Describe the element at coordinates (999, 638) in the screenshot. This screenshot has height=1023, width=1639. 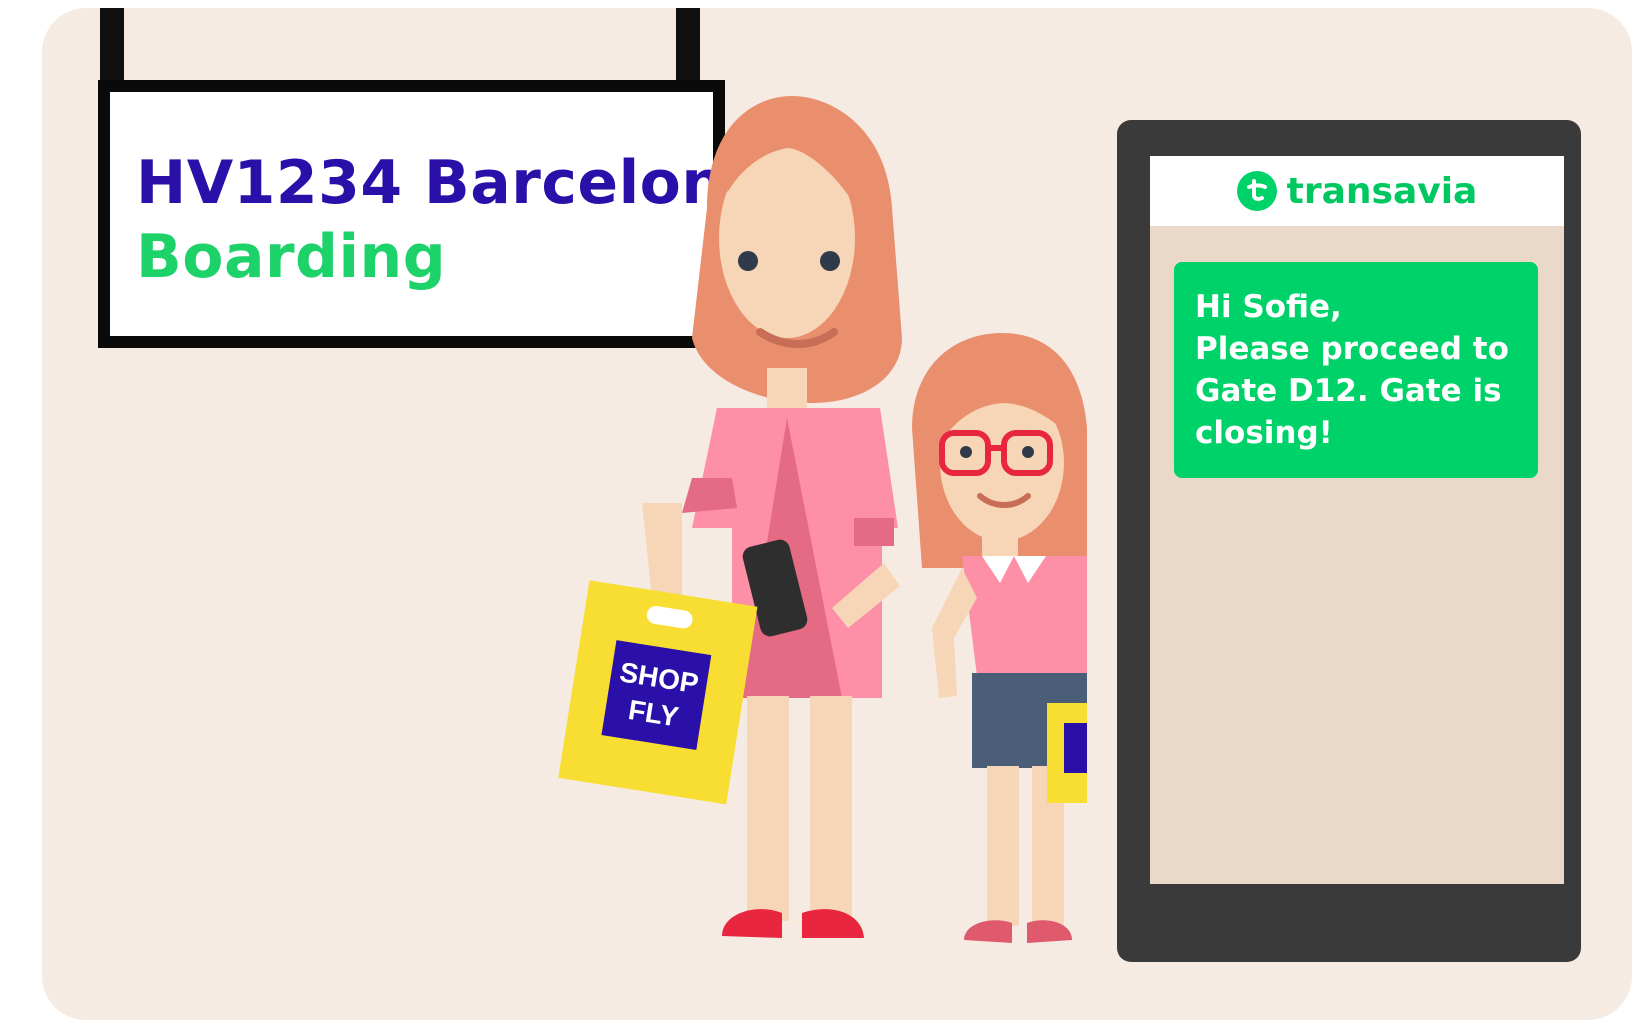
I see `girl-figure` at that location.